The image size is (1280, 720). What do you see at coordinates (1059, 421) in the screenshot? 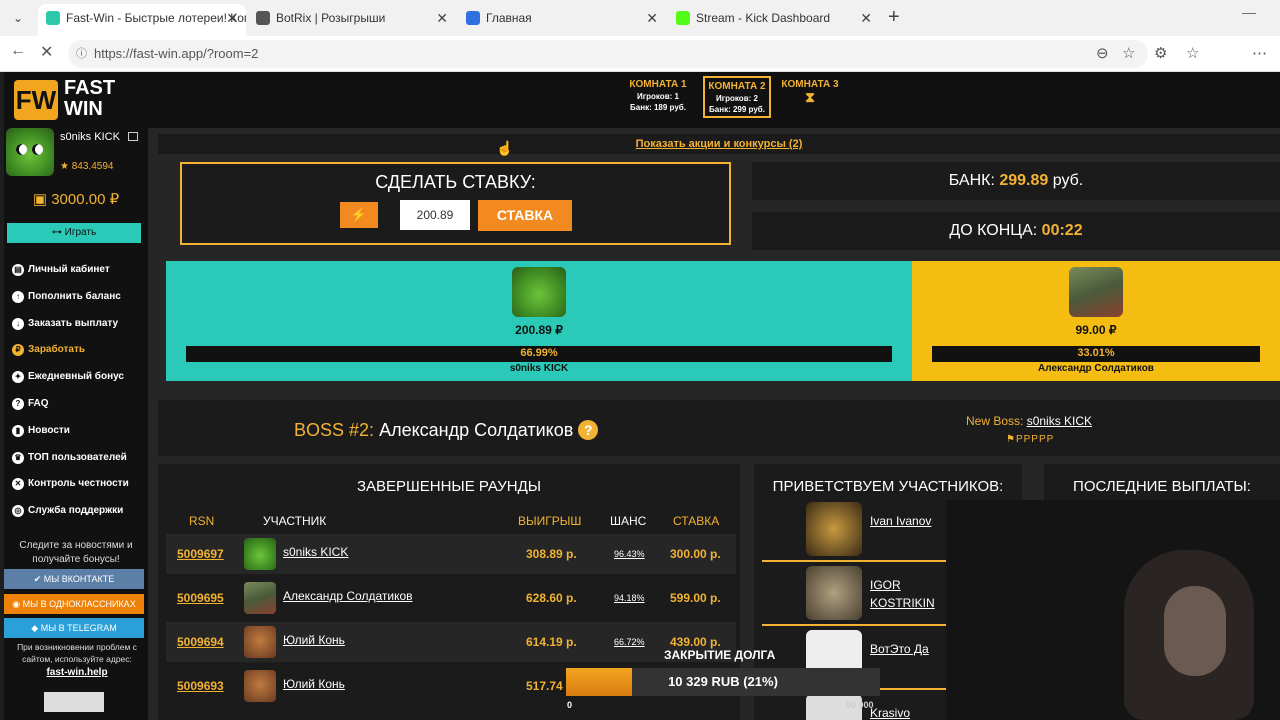
I see `new-boss-link: s0niks KICK` at bounding box center [1059, 421].